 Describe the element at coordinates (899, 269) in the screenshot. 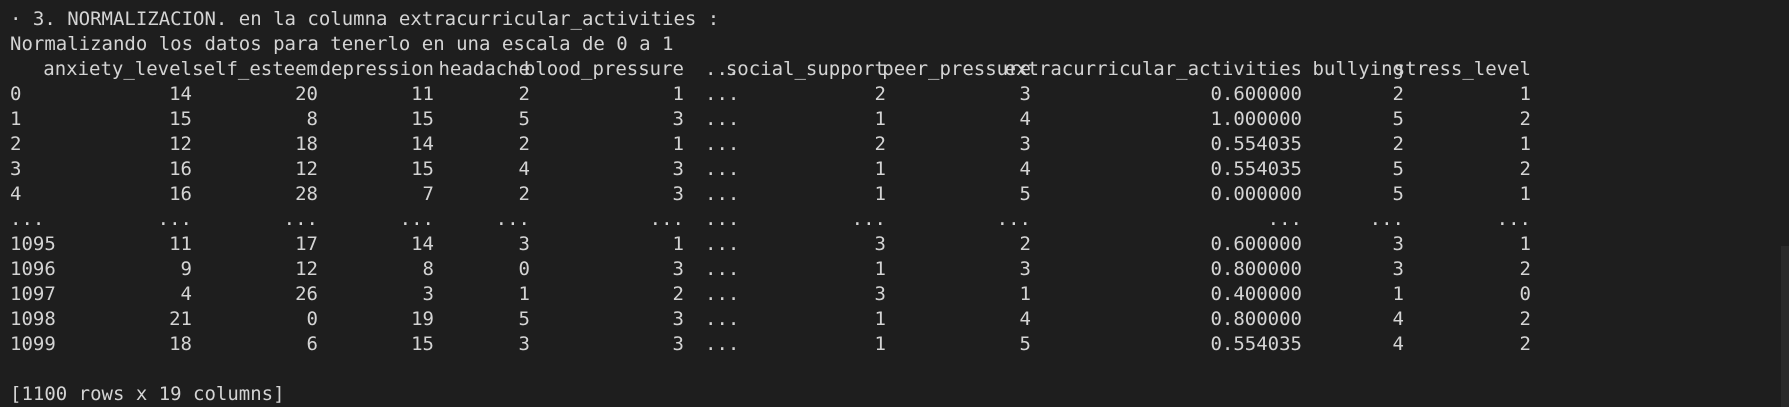

I see `table-row: 1096 9 12 8 0 3... 1 3 0.800000 3 2` at that location.